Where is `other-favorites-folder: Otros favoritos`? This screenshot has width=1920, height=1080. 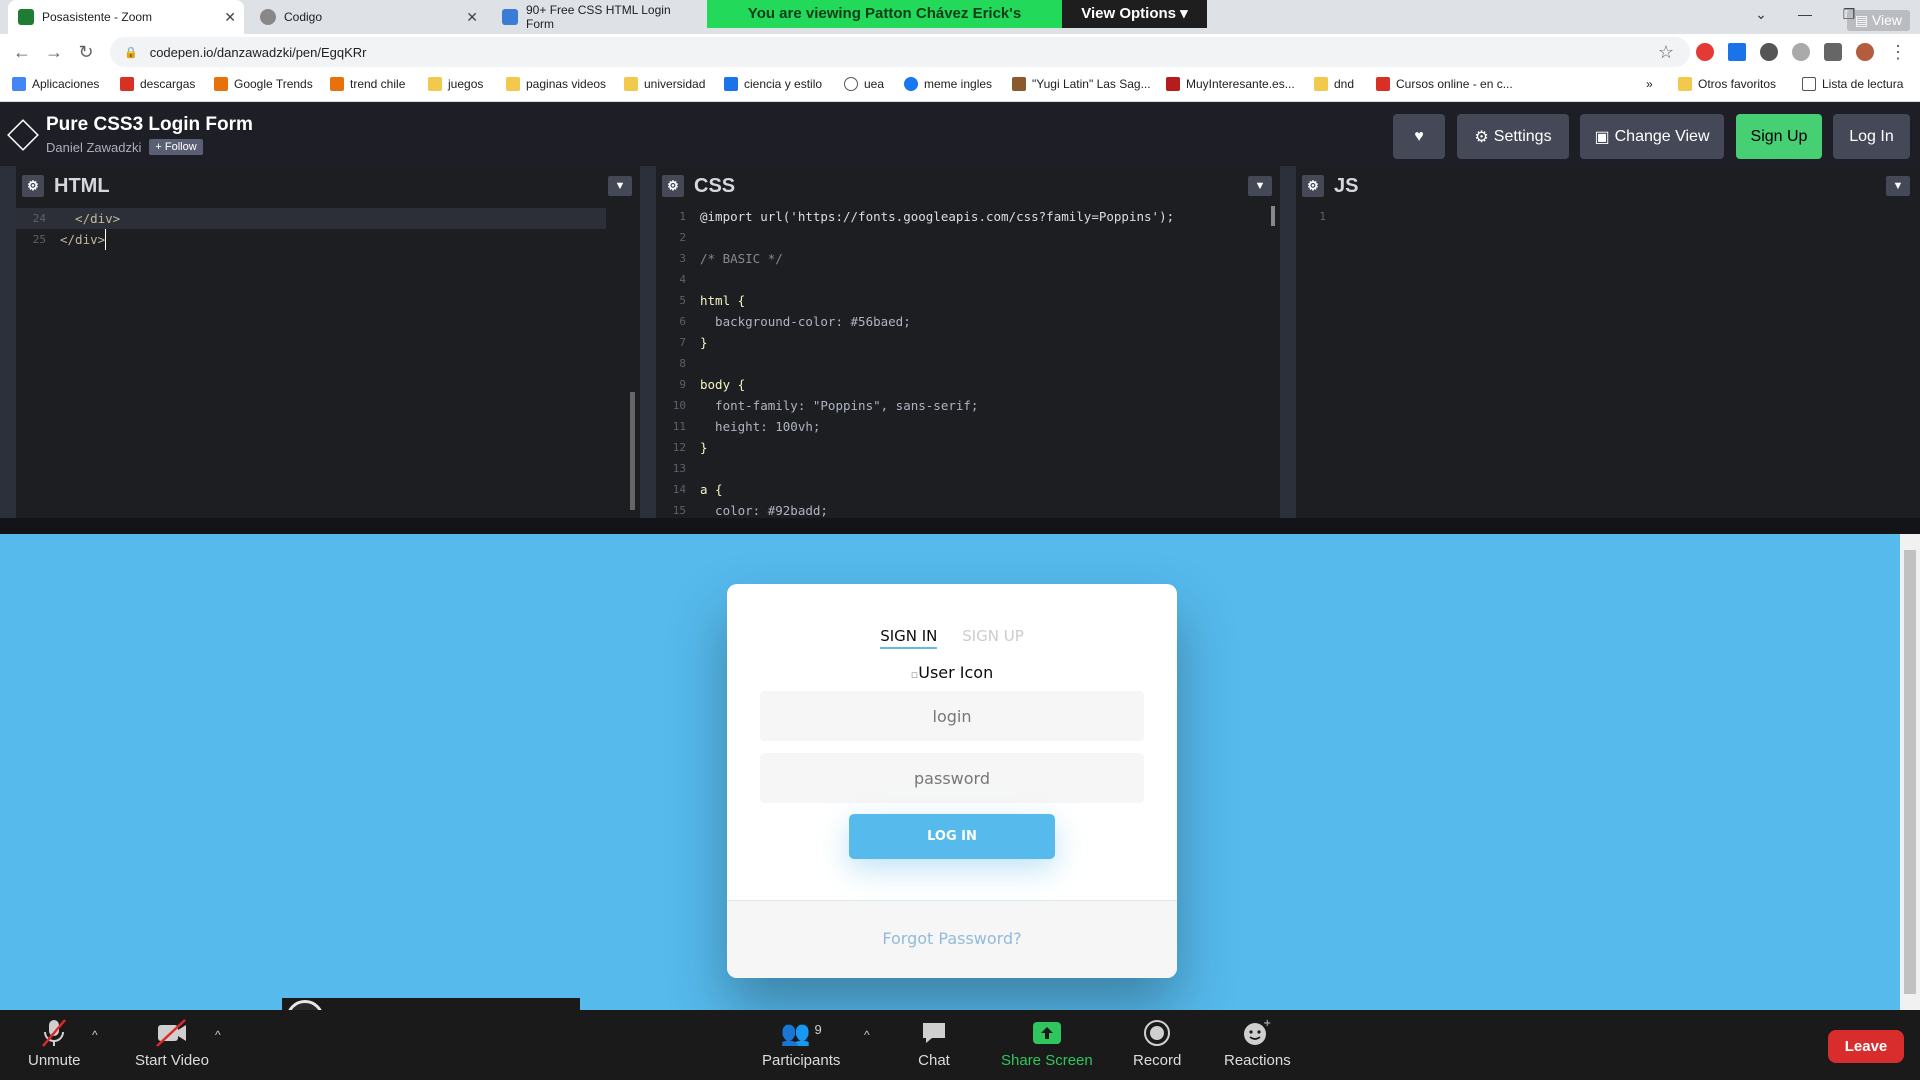 other-favorites-folder: Otros favoritos is located at coordinates (1727, 84).